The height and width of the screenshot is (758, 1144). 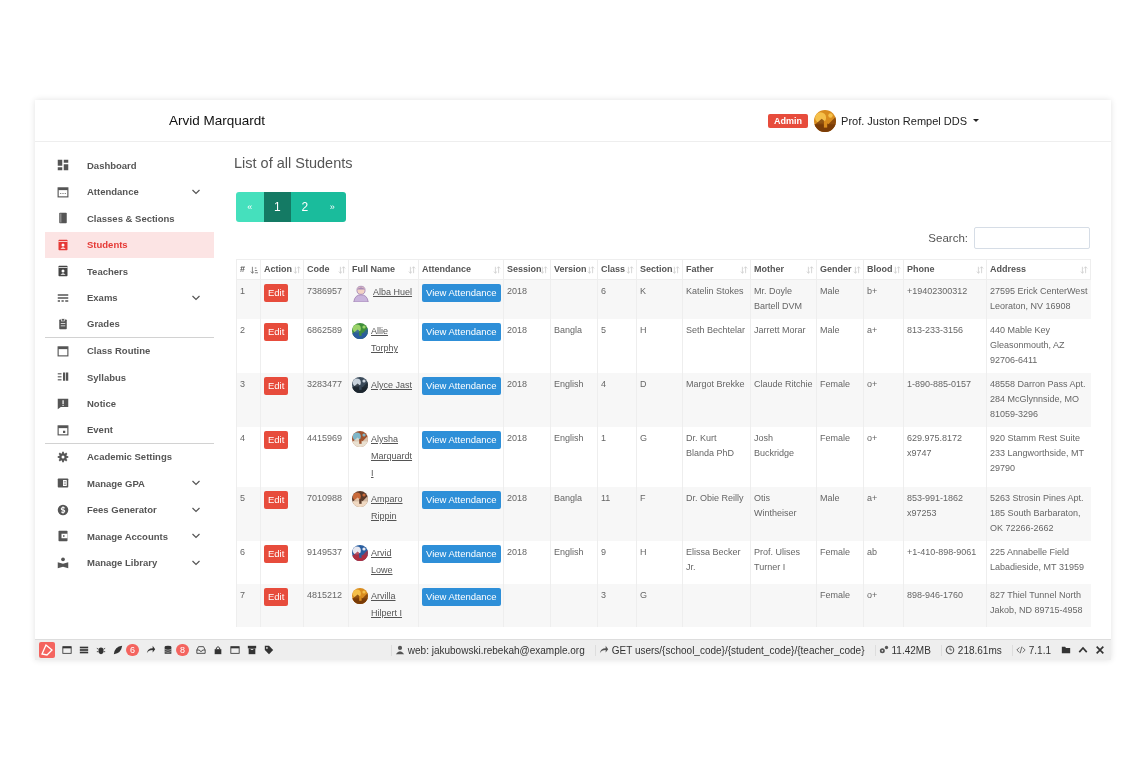 I want to click on user-menu: Prof. Juston Rempel DDS, so click(x=910, y=120).